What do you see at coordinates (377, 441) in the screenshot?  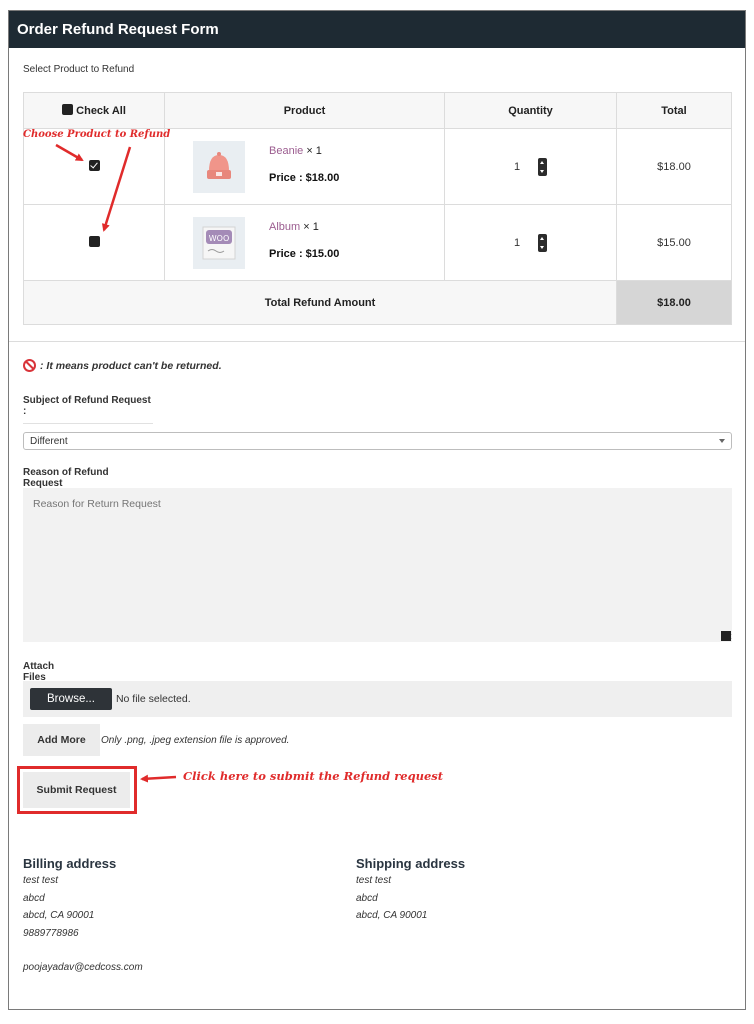 I see `subject-select: Different` at bounding box center [377, 441].